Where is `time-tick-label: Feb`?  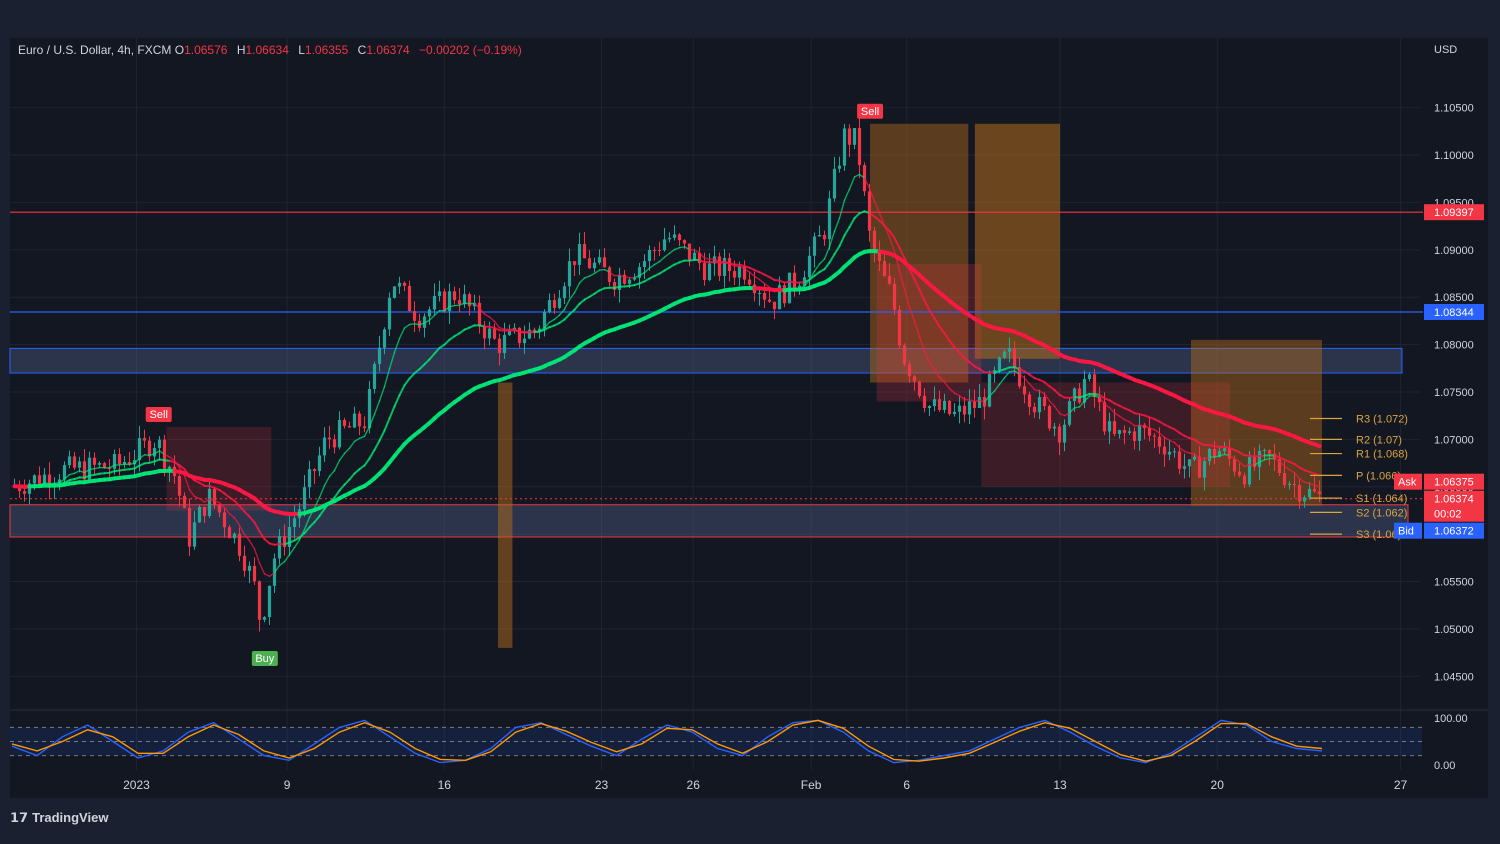
time-tick-label: Feb is located at coordinates (811, 785).